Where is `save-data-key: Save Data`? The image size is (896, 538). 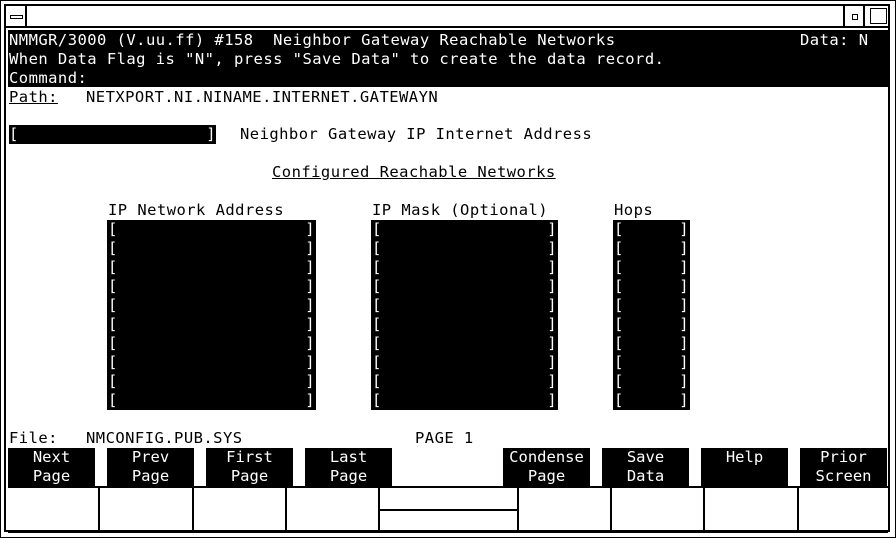
save-data-key: Save Data is located at coordinates (645, 467).